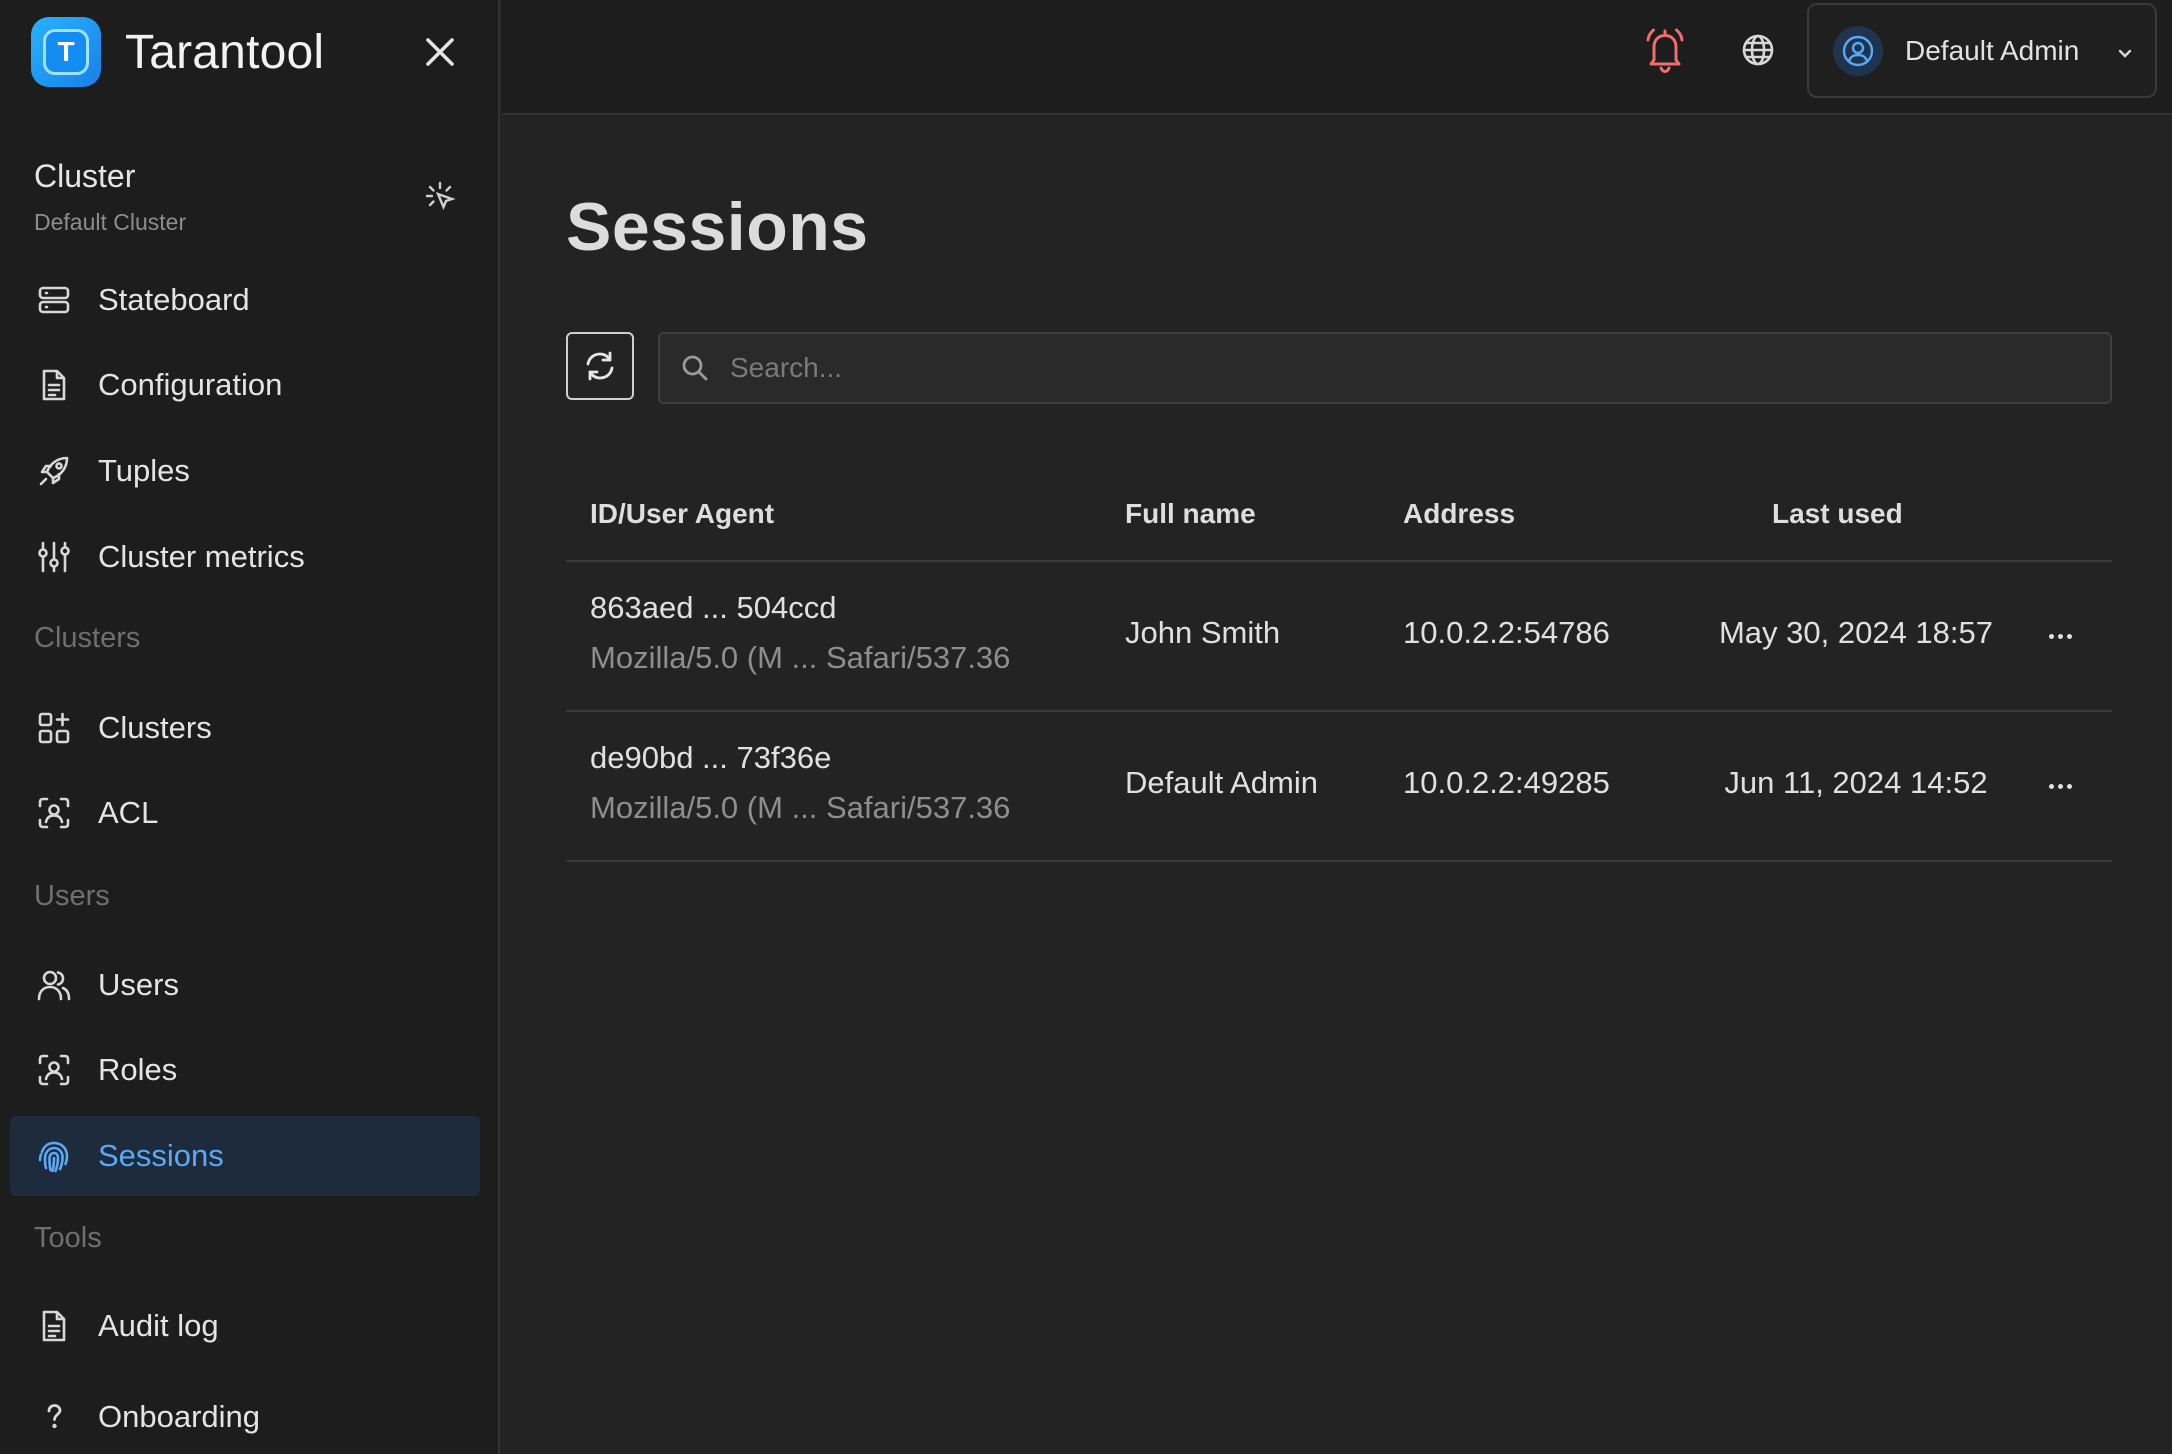 The width and height of the screenshot is (2172, 1454). What do you see at coordinates (245, 1070) in the screenshot?
I see `sidebar-item-roles: Roles` at bounding box center [245, 1070].